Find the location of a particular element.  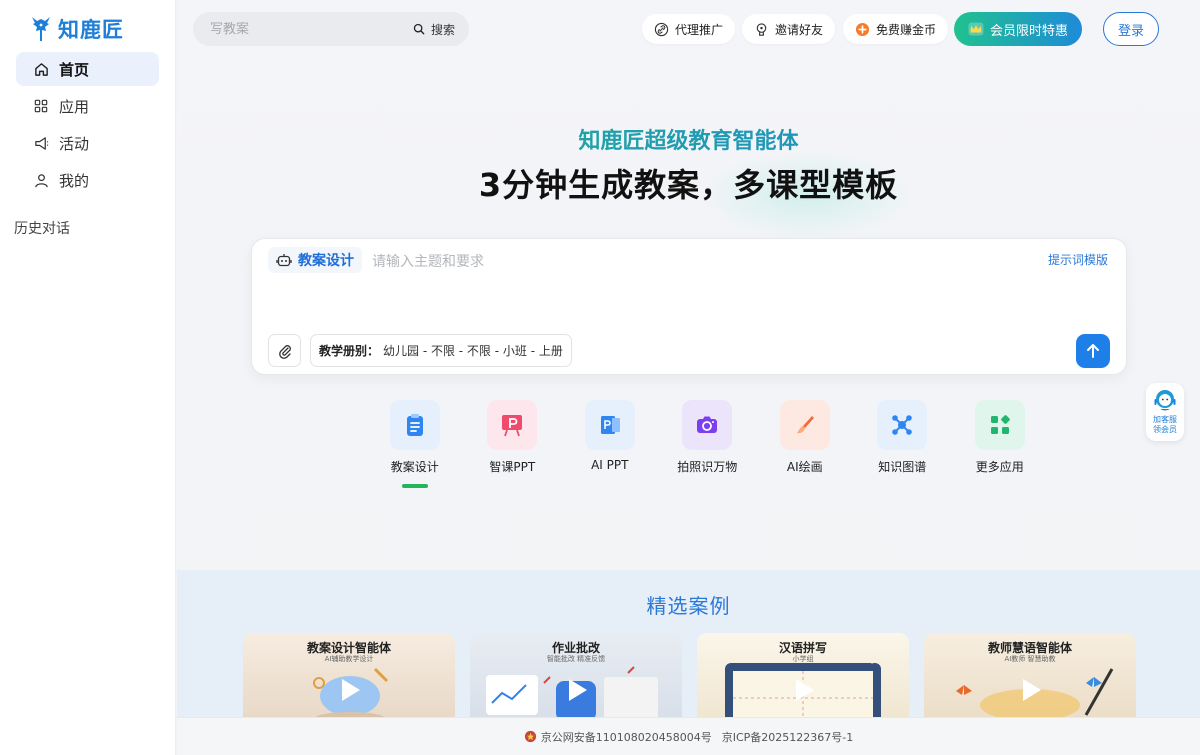

vip-offer-button: 会员限时特惠 is located at coordinates (1018, 29).